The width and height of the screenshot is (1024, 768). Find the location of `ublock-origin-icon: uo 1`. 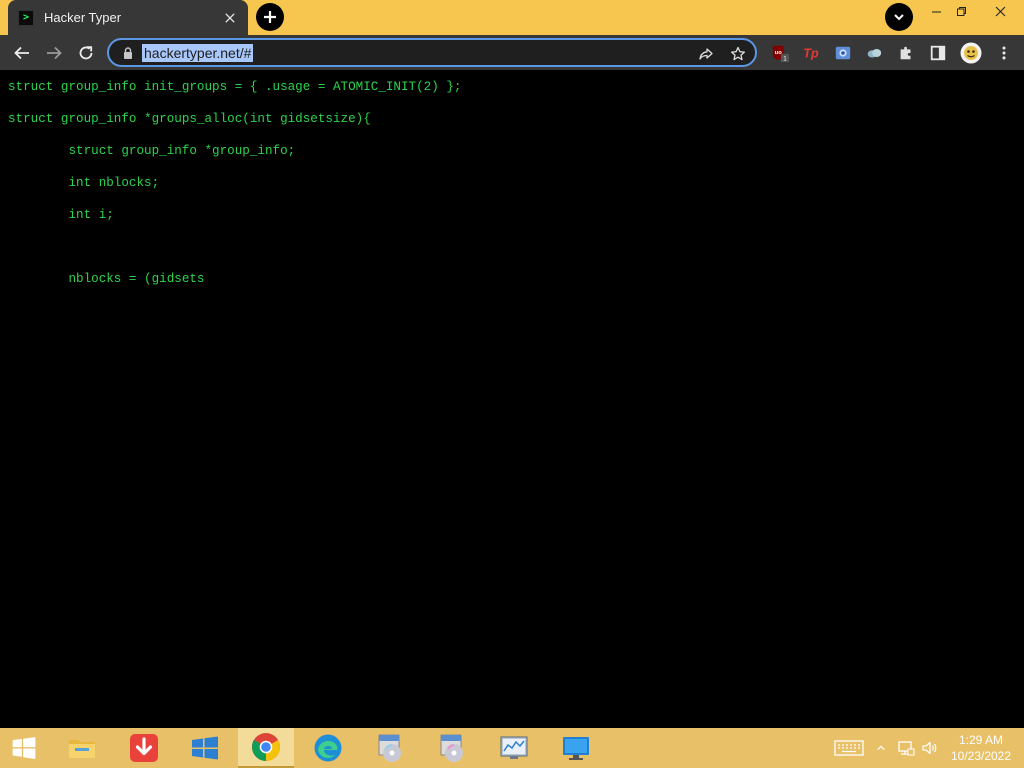

ublock-origin-icon: uo 1 is located at coordinates (780, 53).